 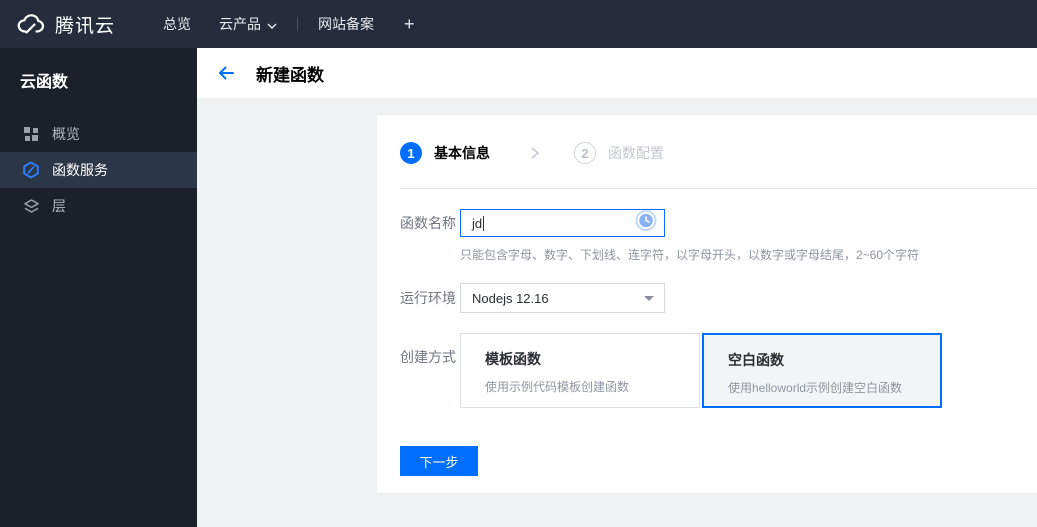 I want to click on brand-name: 腾讯云, so click(x=85, y=26).